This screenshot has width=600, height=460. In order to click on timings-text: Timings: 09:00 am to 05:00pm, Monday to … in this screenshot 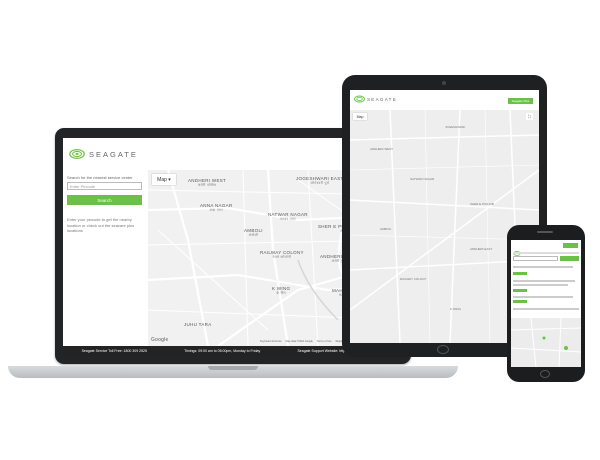, I will do `click(222, 351)`.